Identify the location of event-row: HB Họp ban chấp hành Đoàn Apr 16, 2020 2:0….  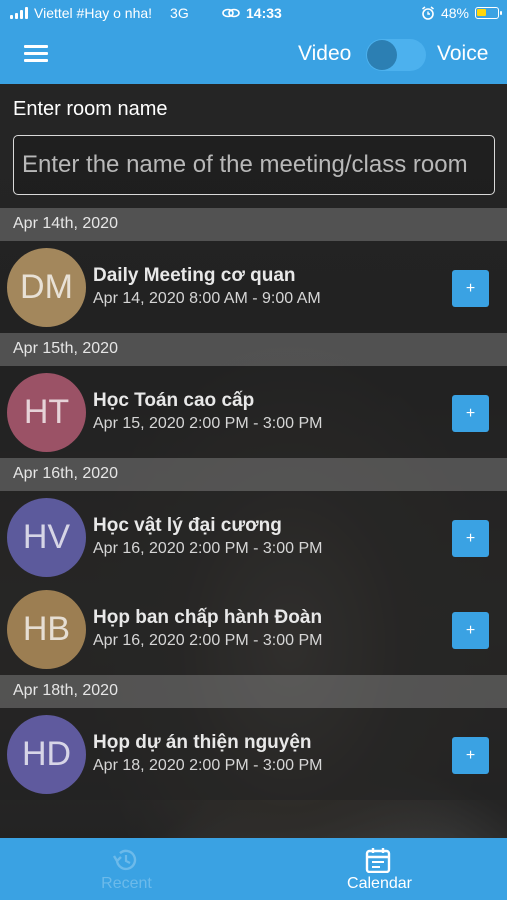
(253, 629).